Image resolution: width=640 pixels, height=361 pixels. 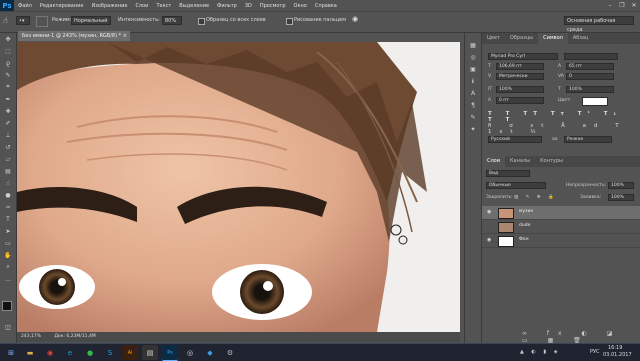 I want to click on properties-panel-icon: ◎, so click(x=473, y=57).